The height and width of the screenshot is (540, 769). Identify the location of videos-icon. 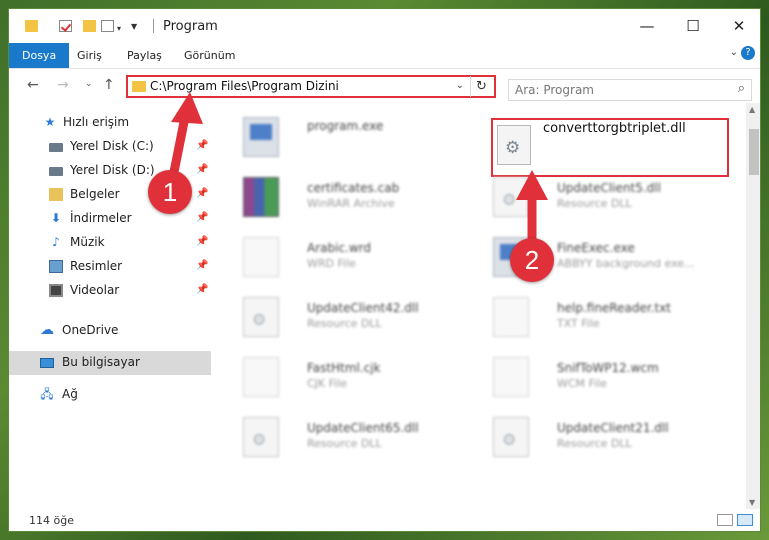
(56, 290).